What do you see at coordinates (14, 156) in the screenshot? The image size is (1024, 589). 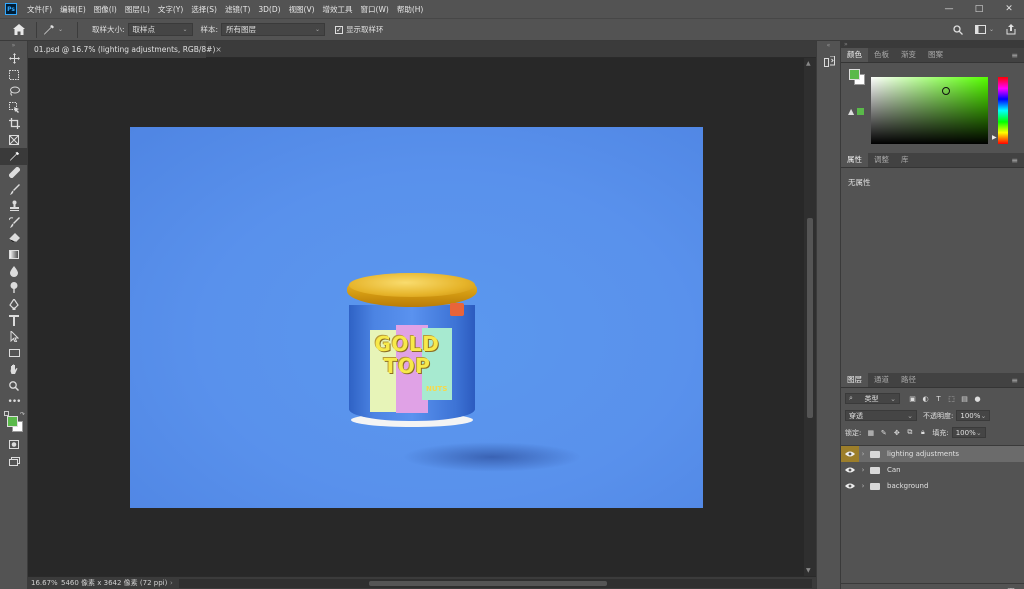 I see `eyedropper-tool` at bounding box center [14, 156].